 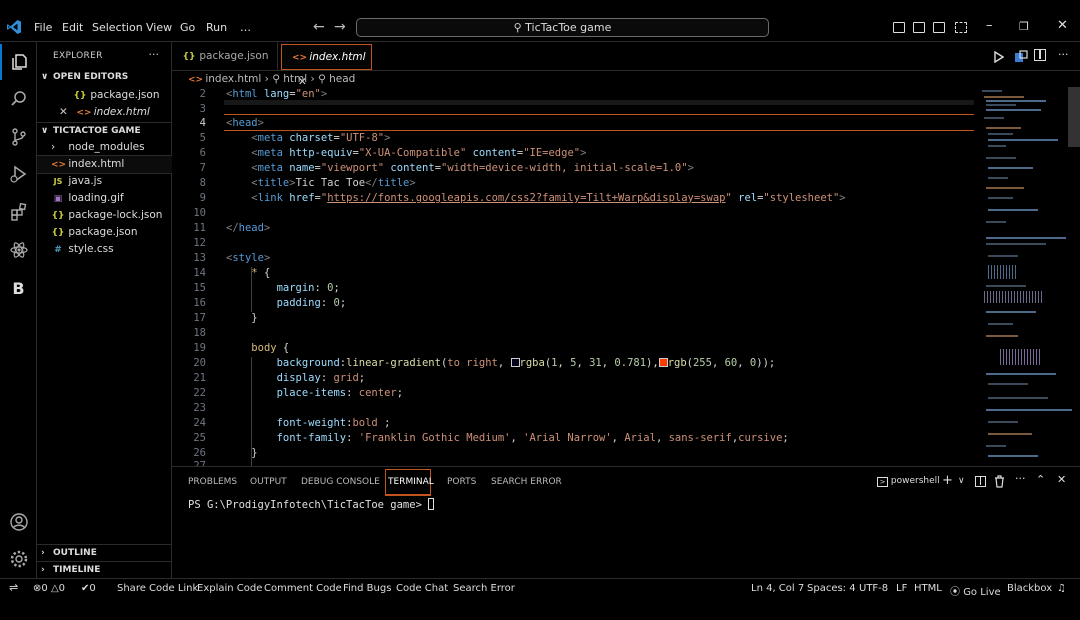 I want to click on maximize-panel-icon: ⌃, so click(x=1040, y=479).